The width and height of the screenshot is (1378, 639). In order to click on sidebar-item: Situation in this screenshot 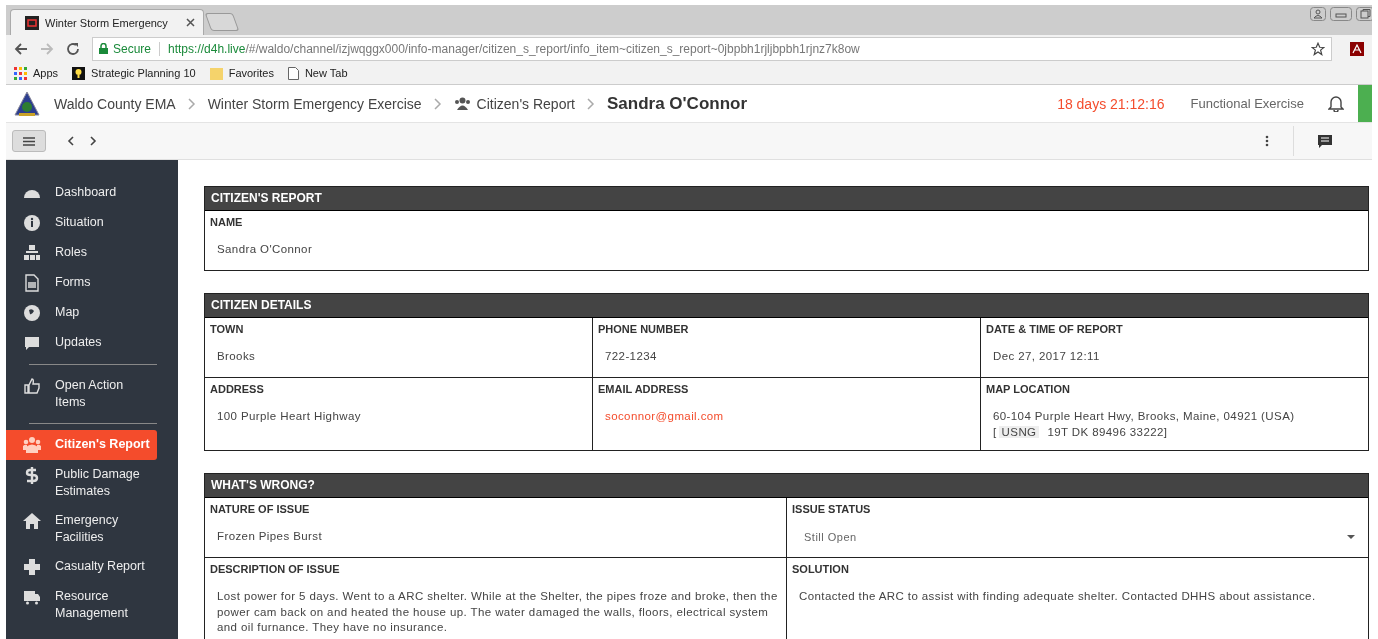, I will do `click(81, 223)`.